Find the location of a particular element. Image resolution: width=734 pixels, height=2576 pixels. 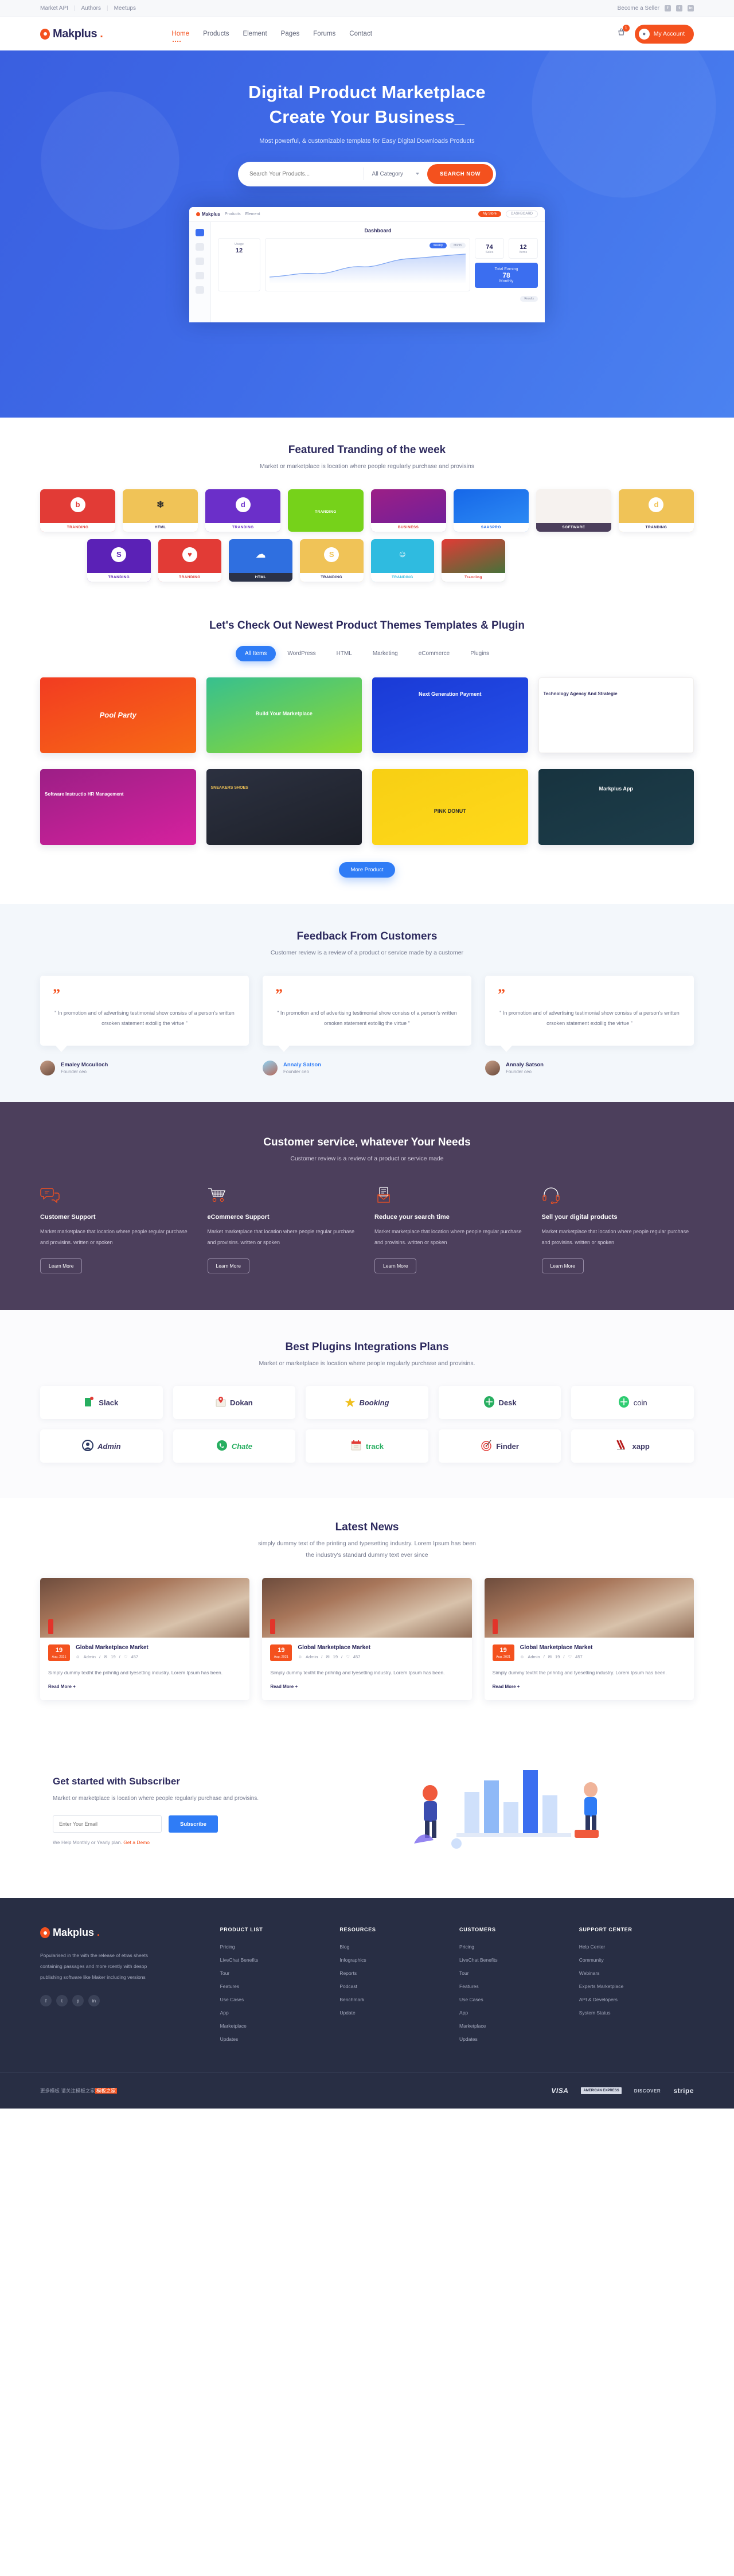

facebook-icon: f is located at coordinates (668, 8).